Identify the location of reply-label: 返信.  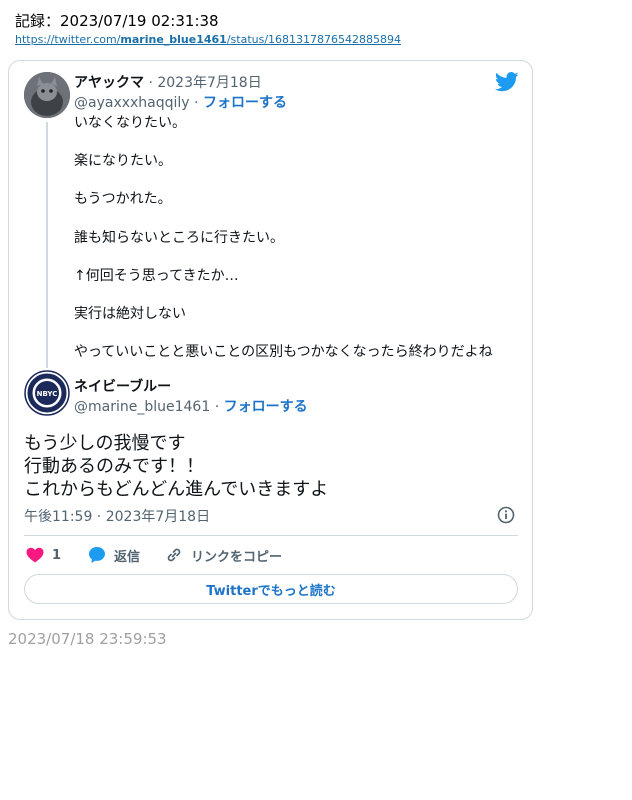
(127, 557).